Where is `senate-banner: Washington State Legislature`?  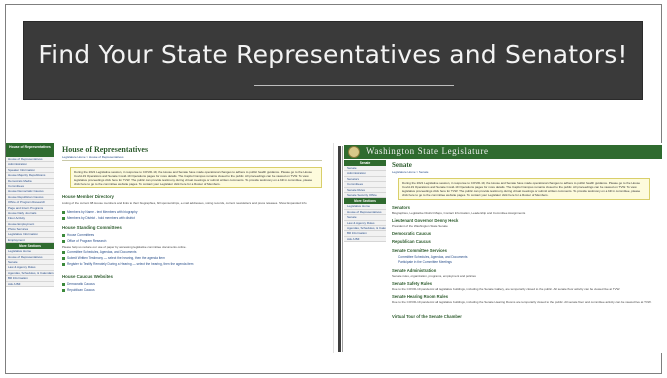 senate-banner: Washington State Legislature is located at coordinates (503, 152).